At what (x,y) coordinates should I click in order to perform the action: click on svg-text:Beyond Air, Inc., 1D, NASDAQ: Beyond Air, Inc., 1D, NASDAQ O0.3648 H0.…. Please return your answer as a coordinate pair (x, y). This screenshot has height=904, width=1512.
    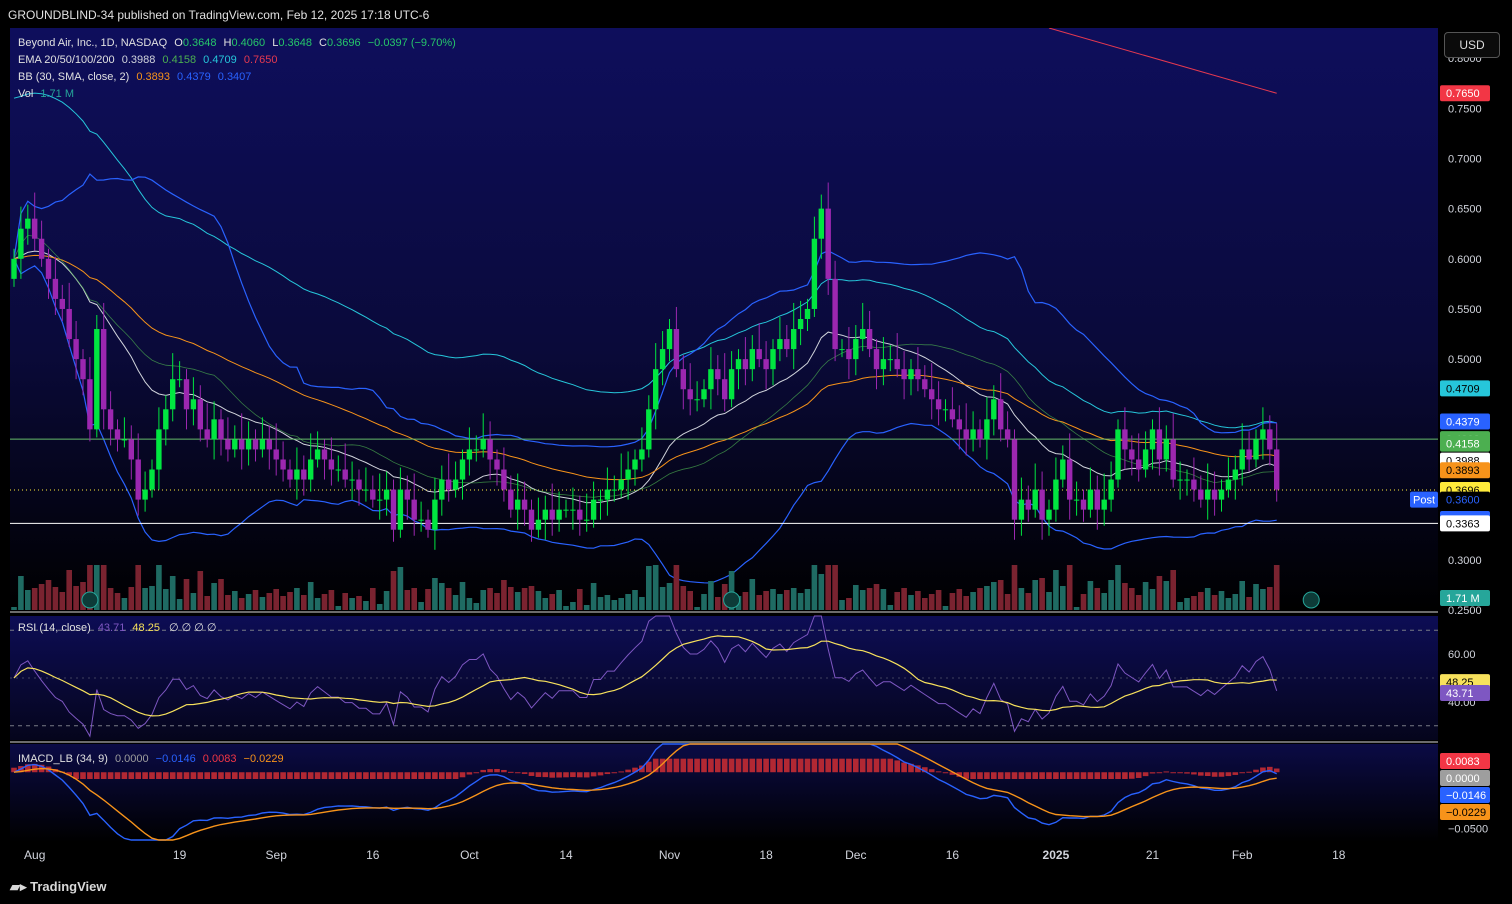
    Looking at the image, I should click on (237, 43).